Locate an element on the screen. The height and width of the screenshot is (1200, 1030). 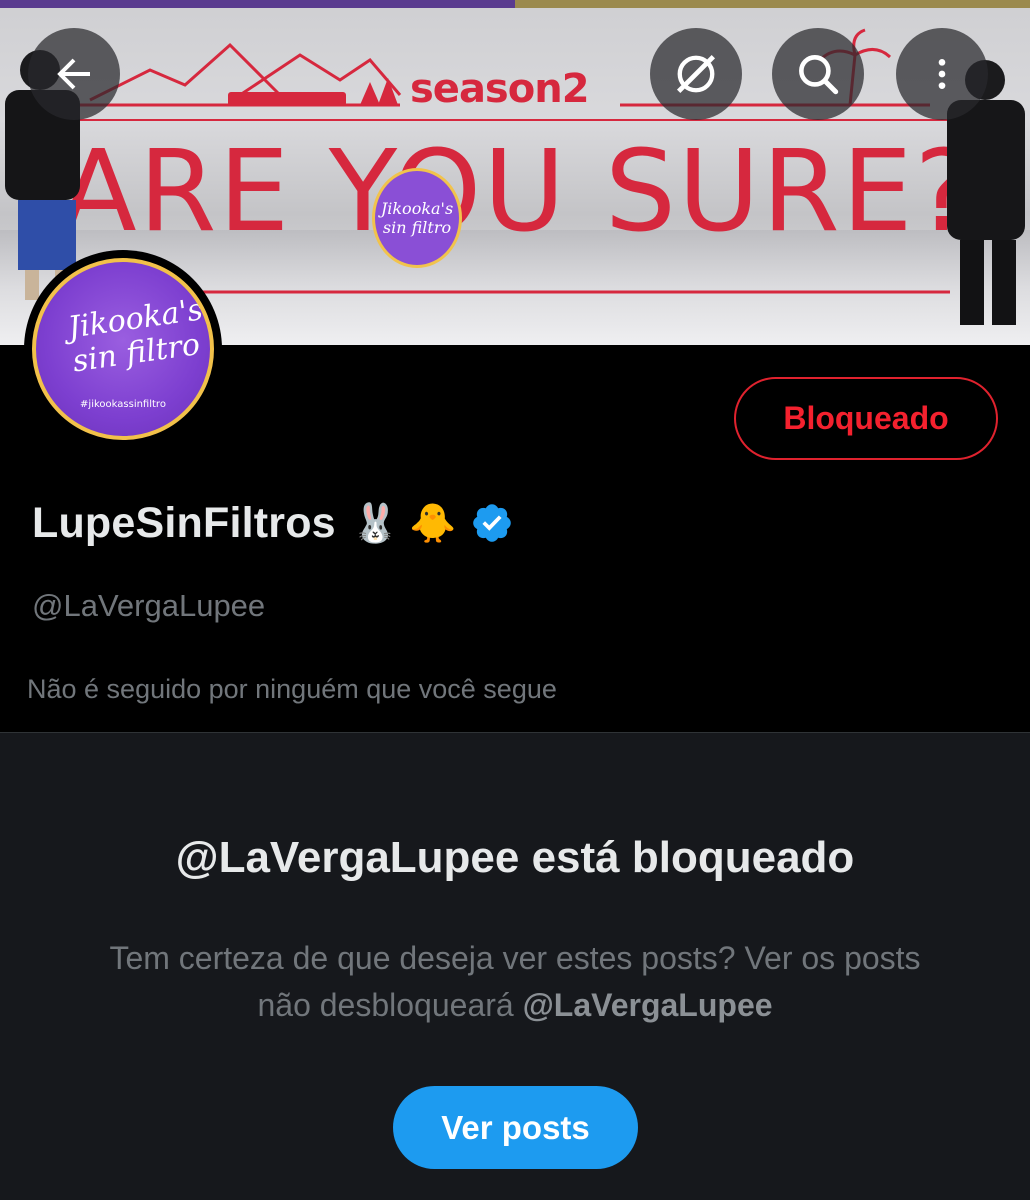
banner-logo-text: Jikooka's sin filtro is located at coordinates (417, 218).